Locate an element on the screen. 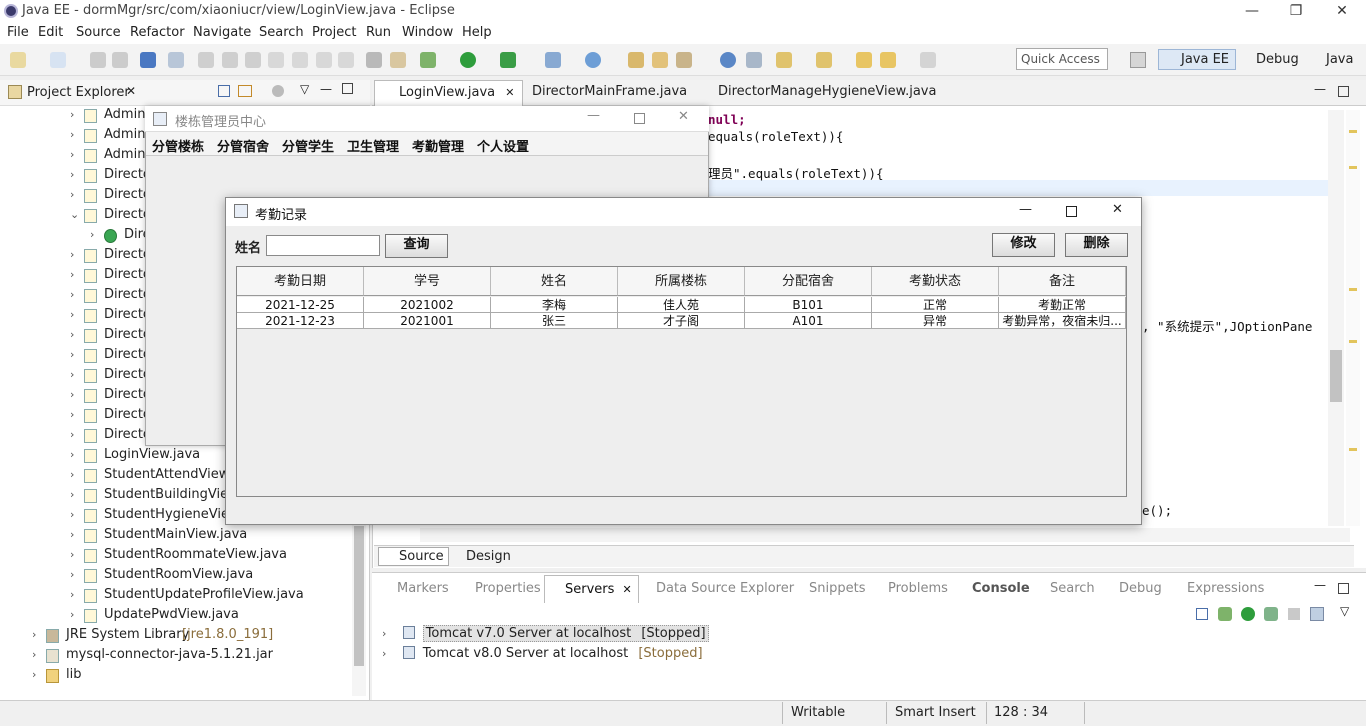 This screenshot has height=726, width=1366. quick-access-input: Quick Access is located at coordinates (1062, 59).